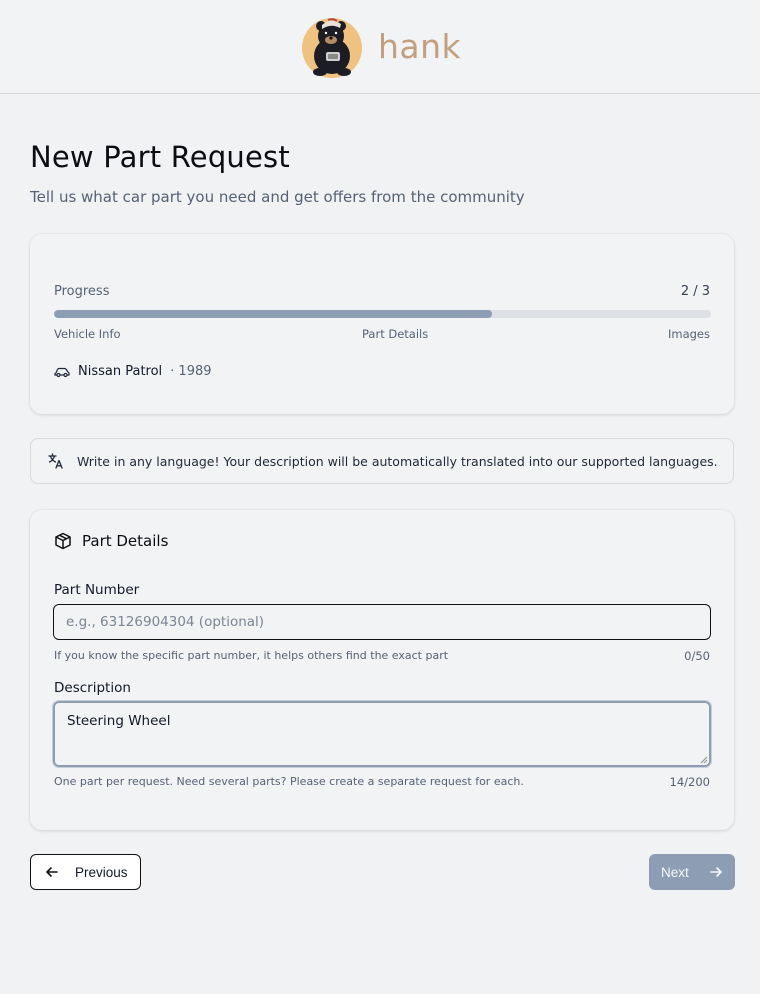  What do you see at coordinates (82, 291) in the screenshot?
I see `progress-label: Progress` at bounding box center [82, 291].